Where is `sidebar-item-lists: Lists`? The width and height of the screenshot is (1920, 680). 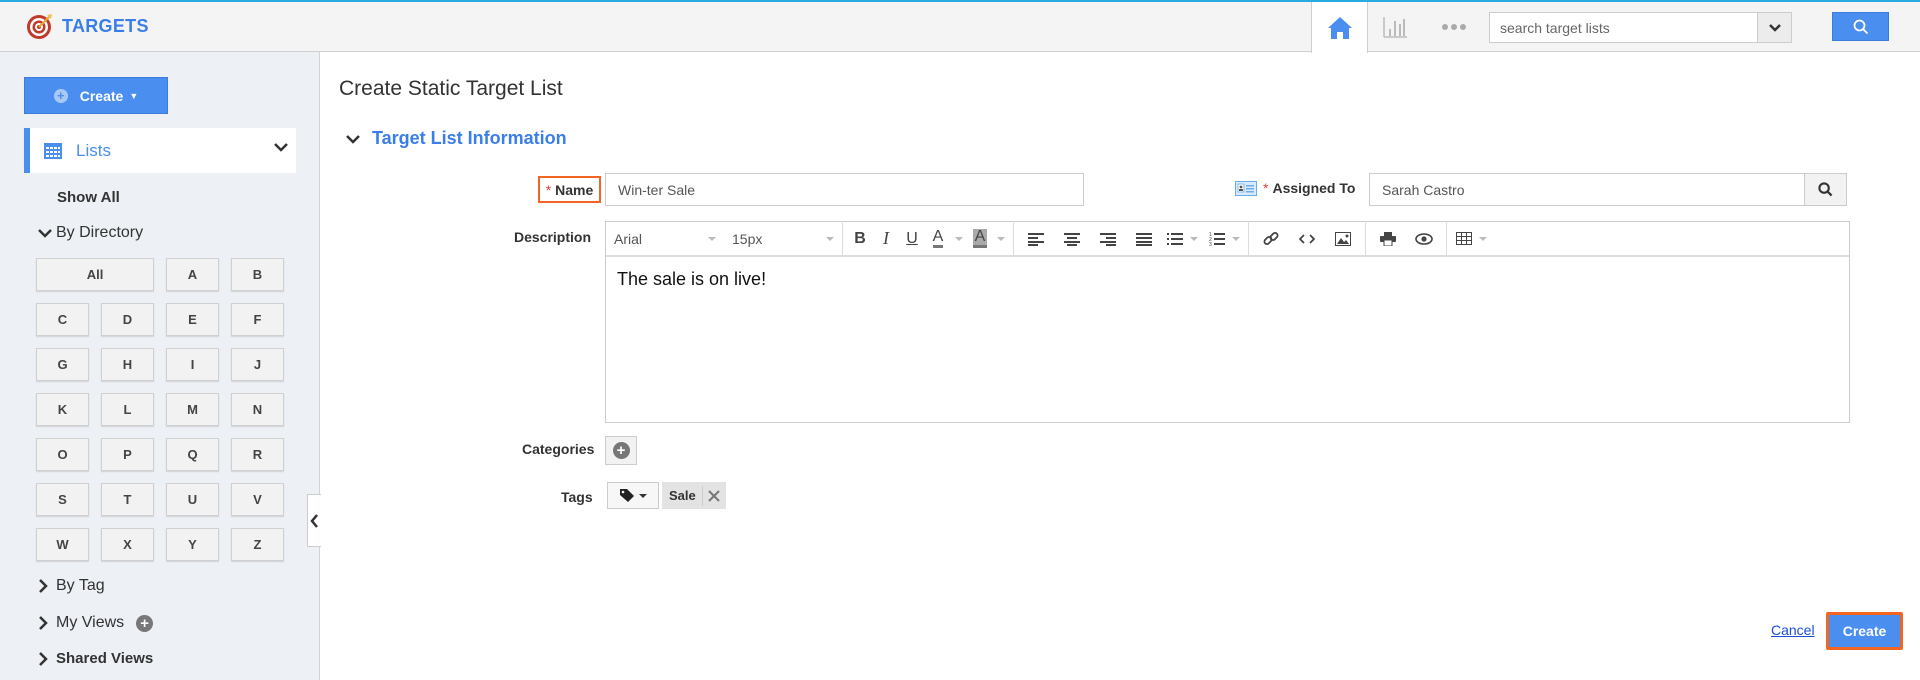
sidebar-item-lists: Lists is located at coordinates (160, 150).